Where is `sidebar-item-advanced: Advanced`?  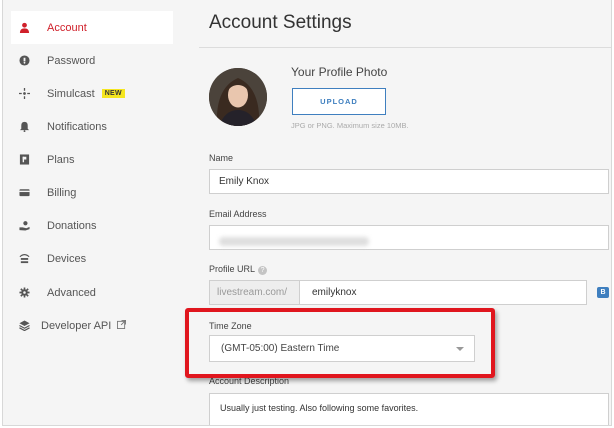
sidebar-item-advanced: Advanced is located at coordinates (92, 292).